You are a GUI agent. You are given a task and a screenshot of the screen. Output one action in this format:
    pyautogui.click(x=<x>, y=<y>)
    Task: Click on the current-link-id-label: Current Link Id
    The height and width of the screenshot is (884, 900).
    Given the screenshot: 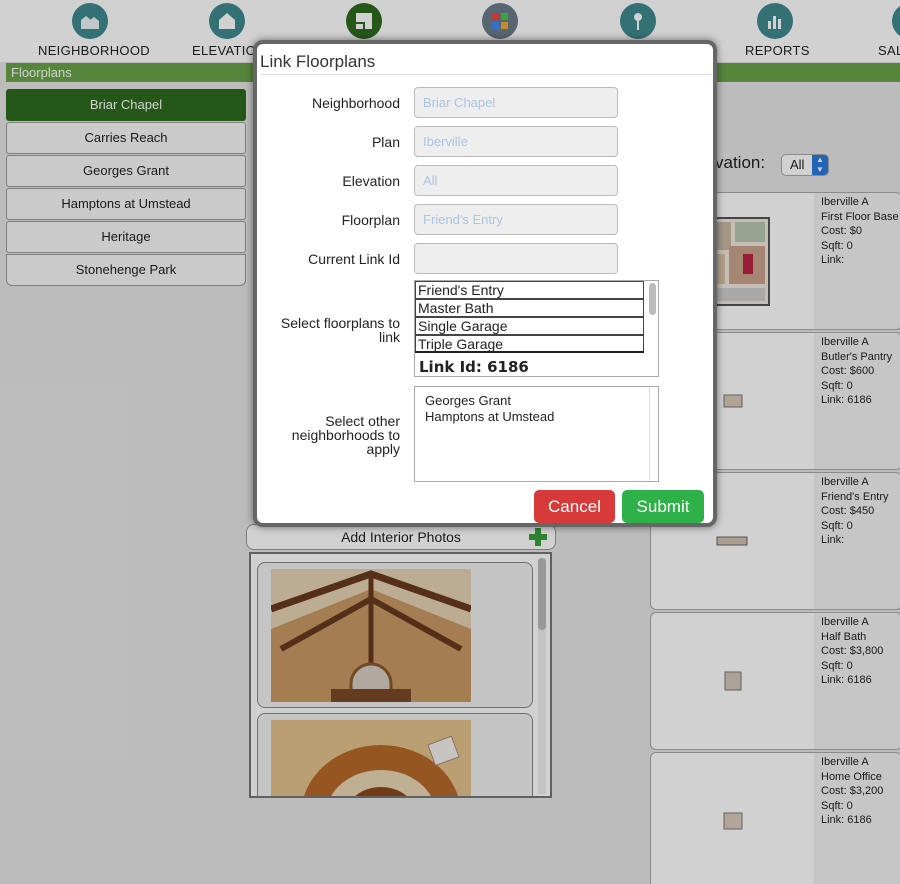 What is the action you would take?
    pyautogui.click(x=354, y=259)
    